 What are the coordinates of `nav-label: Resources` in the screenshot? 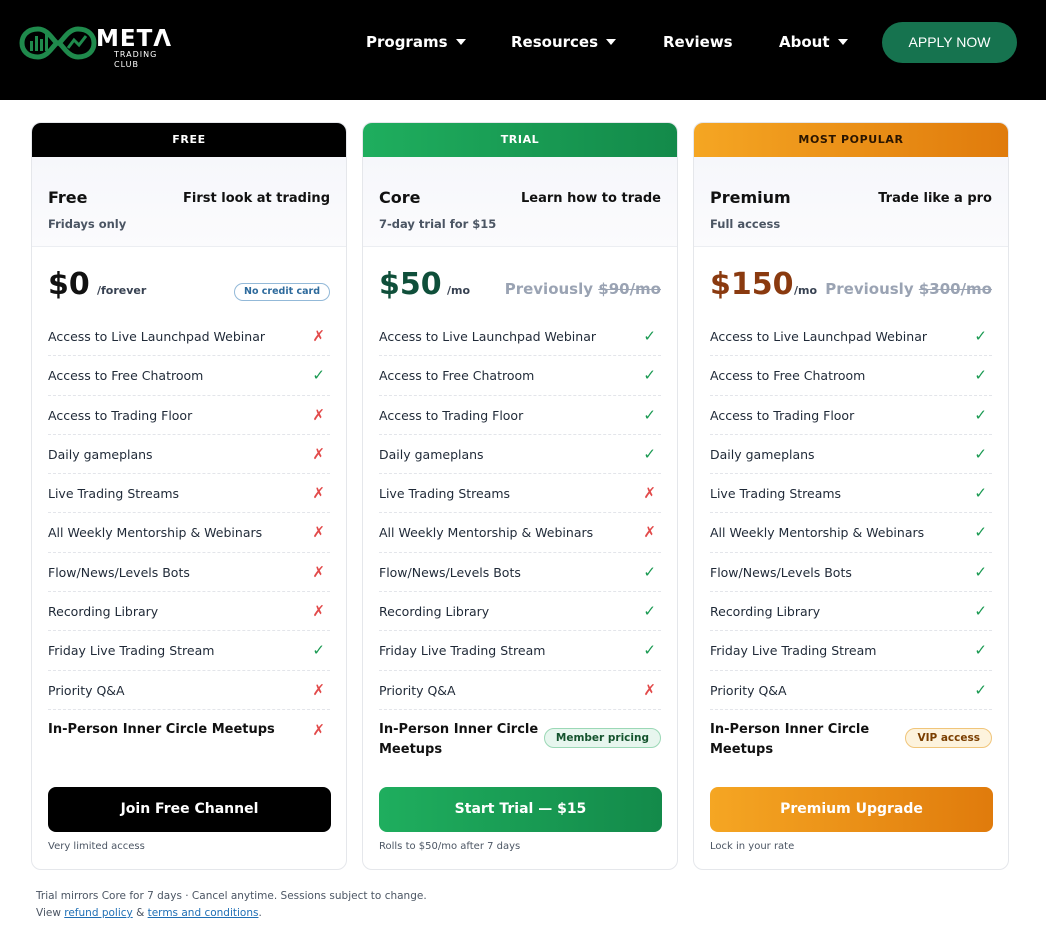 It's located at (555, 42).